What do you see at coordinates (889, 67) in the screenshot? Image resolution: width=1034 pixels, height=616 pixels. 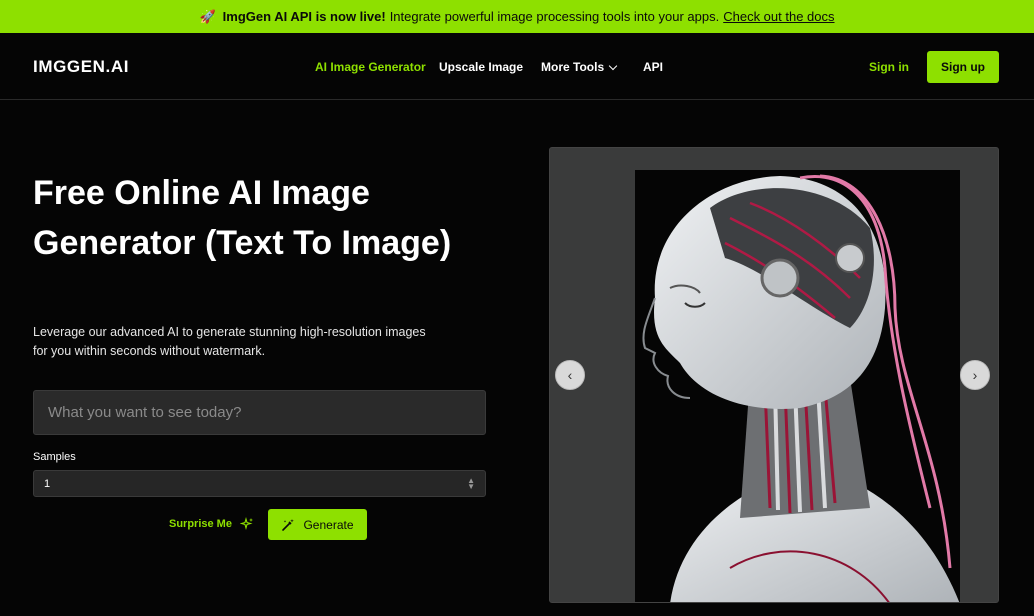 I see `sign-in-link: Sign in` at bounding box center [889, 67].